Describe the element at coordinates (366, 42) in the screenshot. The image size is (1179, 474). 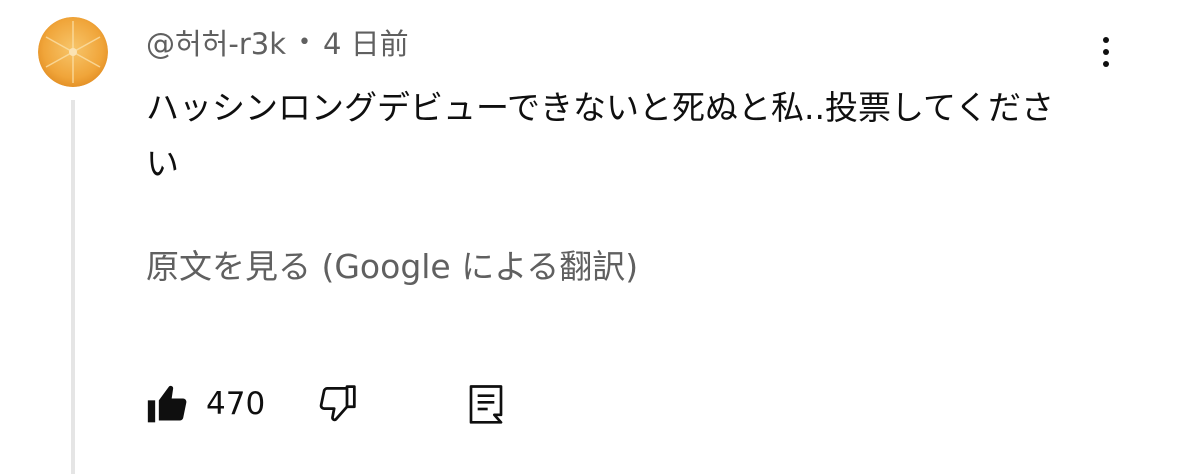
I see `comment-time: 4 日前` at that location.